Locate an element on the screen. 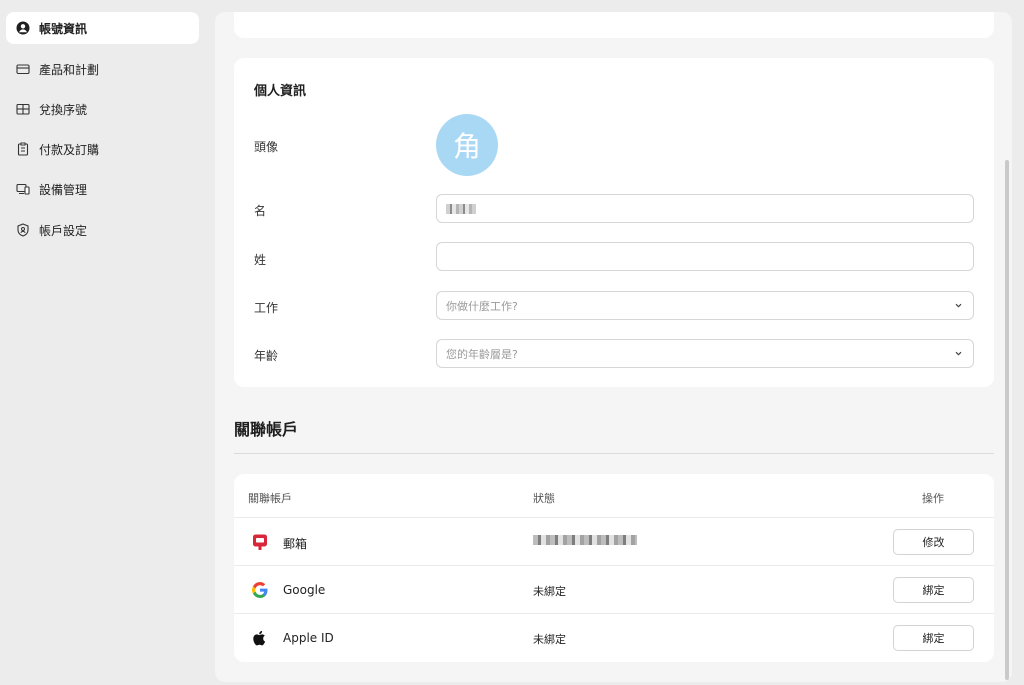 The height and width of the screenshot is (685, 1024). redacted-first-name is located at coordinates (461, 208).